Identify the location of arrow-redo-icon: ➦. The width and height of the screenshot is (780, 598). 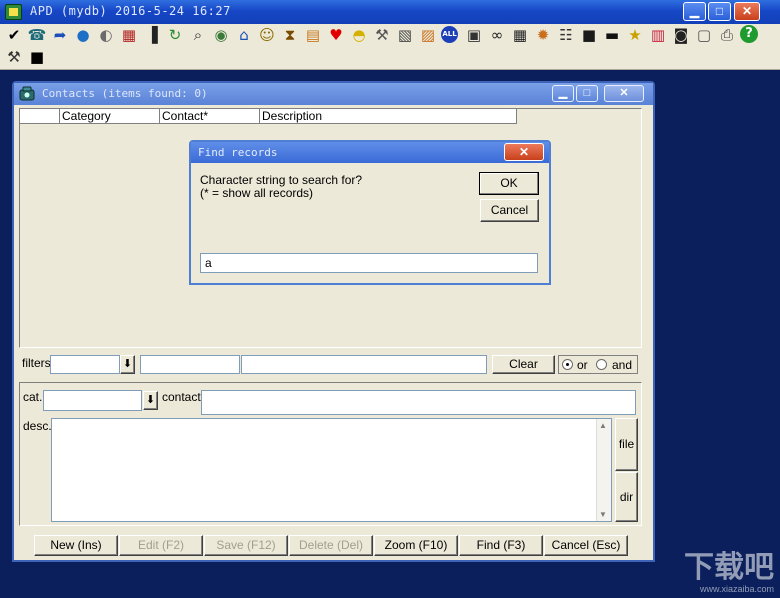
(60, 35).